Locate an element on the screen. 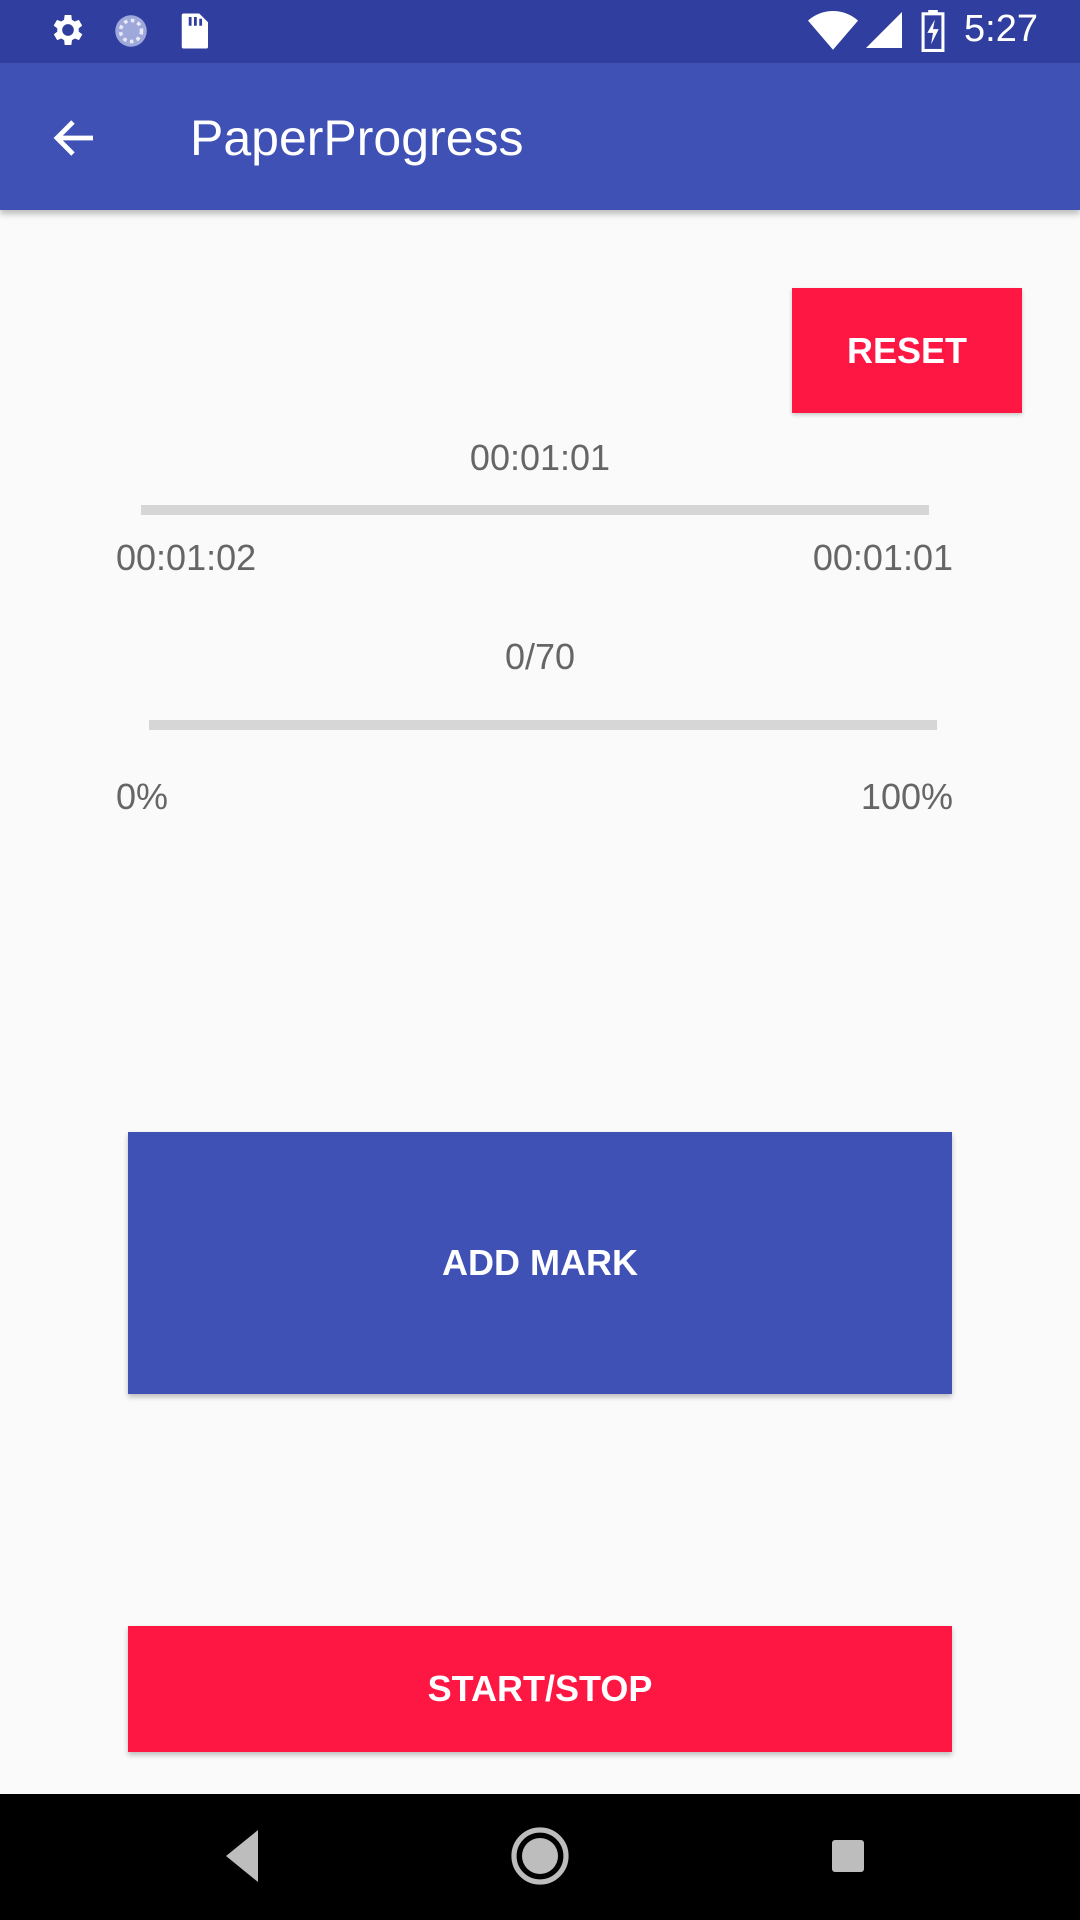  marks-count-label: 0/70 is located at coordinates (540, 656).